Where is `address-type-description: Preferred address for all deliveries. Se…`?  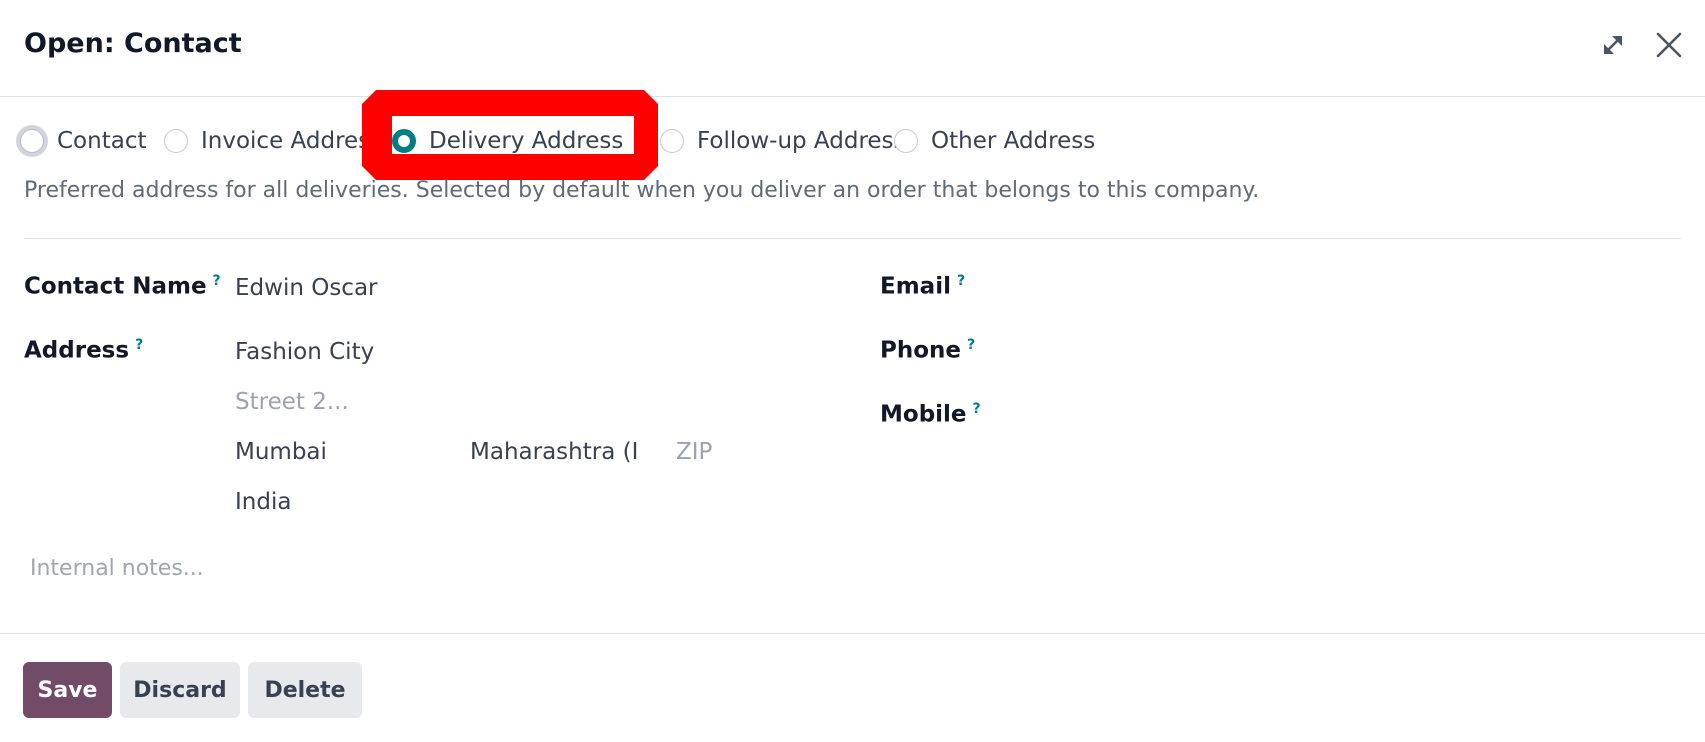 address-type-description: Preferred address for all deliveries. Se… is located at coordinates (642, 190).